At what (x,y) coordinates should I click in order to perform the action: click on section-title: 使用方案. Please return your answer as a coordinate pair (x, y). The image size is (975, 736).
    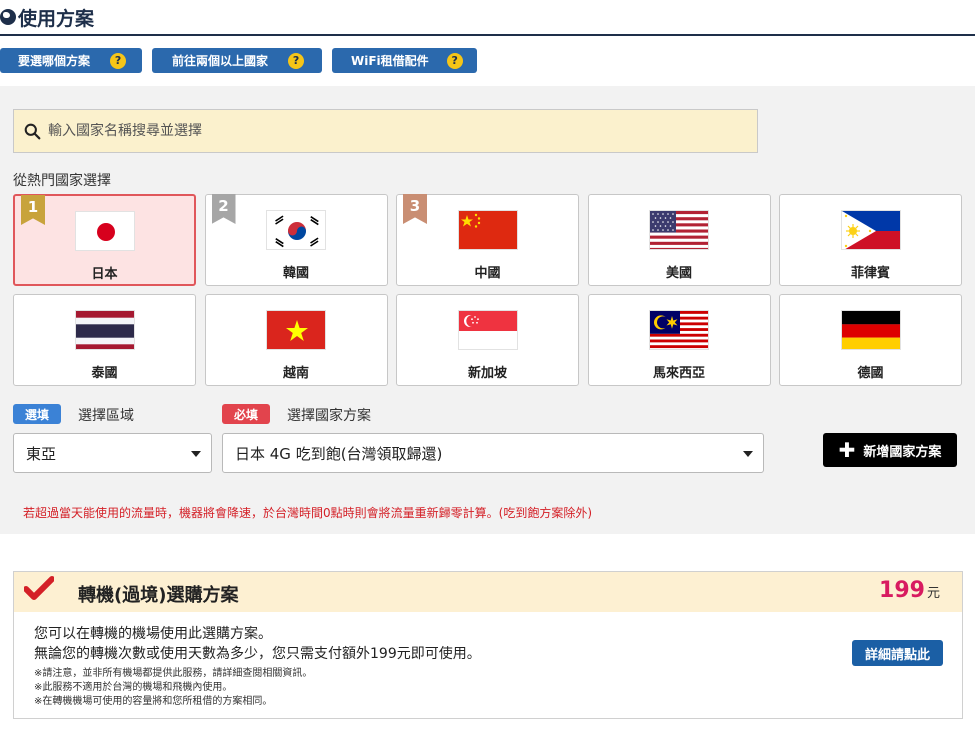
    Looking at the image, I should click on (487, 18).